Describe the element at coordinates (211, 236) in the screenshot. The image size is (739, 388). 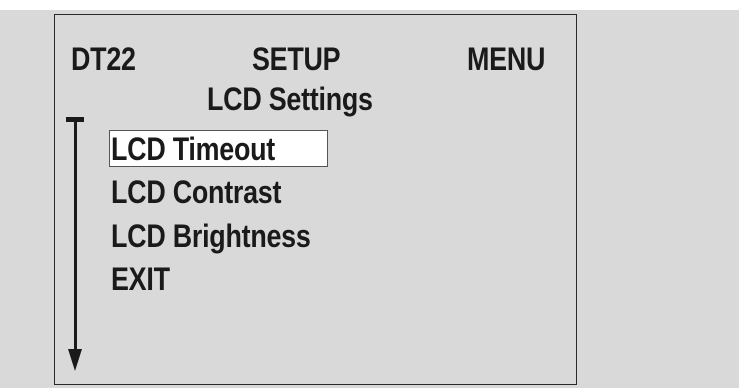
I see `menu-item-label: LCD Brightness` at that location.